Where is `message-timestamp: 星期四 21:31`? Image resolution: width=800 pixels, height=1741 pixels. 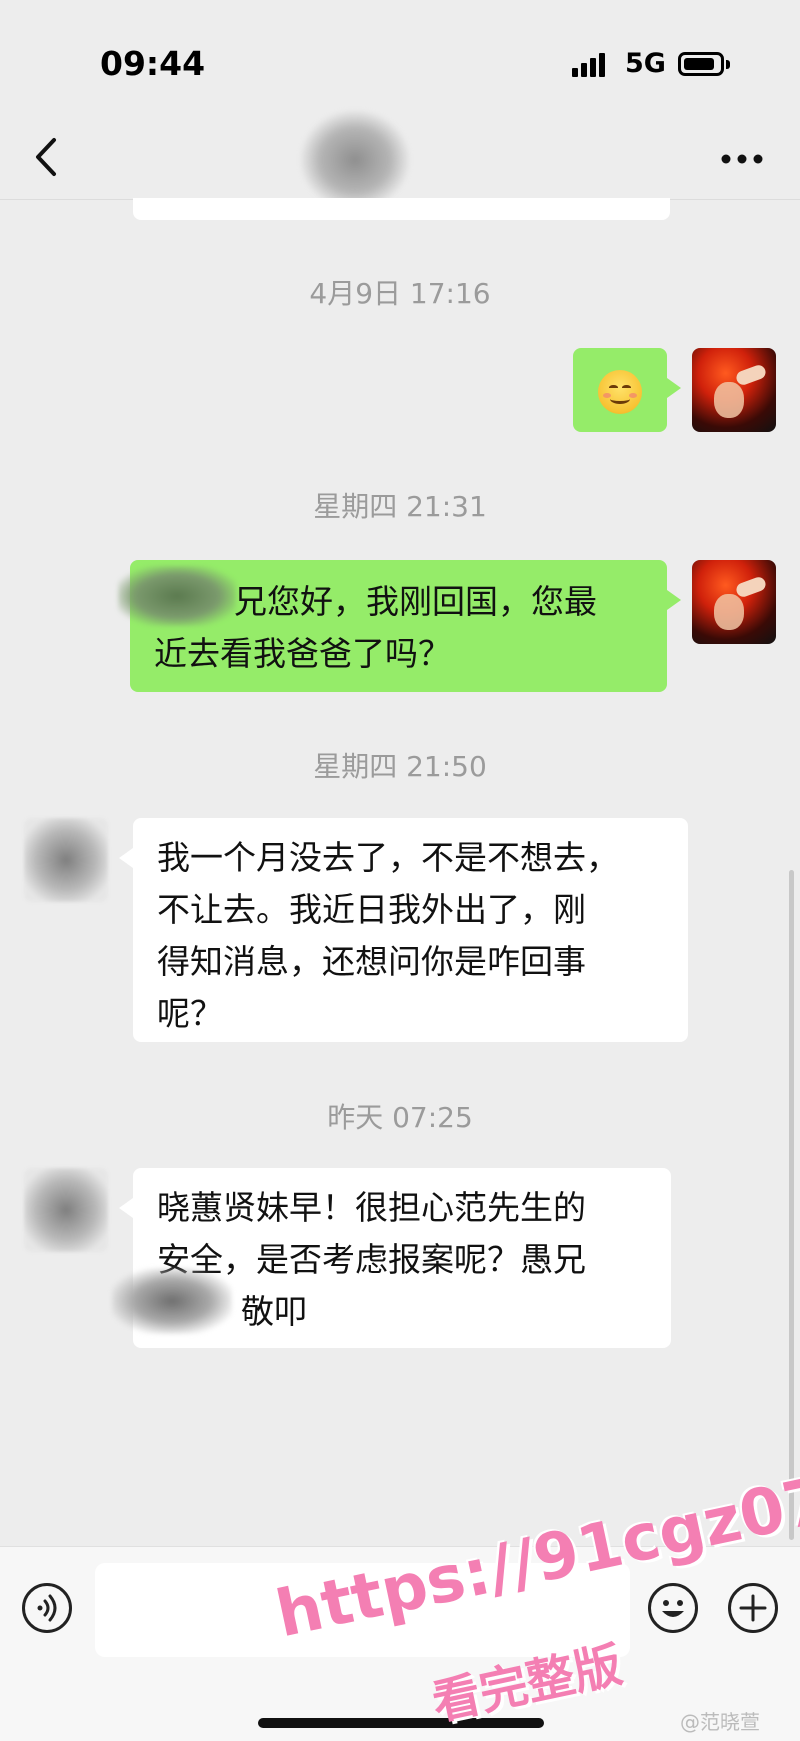 message-timestamp: 星期四 21:31 is located at coordinates (400, 506).